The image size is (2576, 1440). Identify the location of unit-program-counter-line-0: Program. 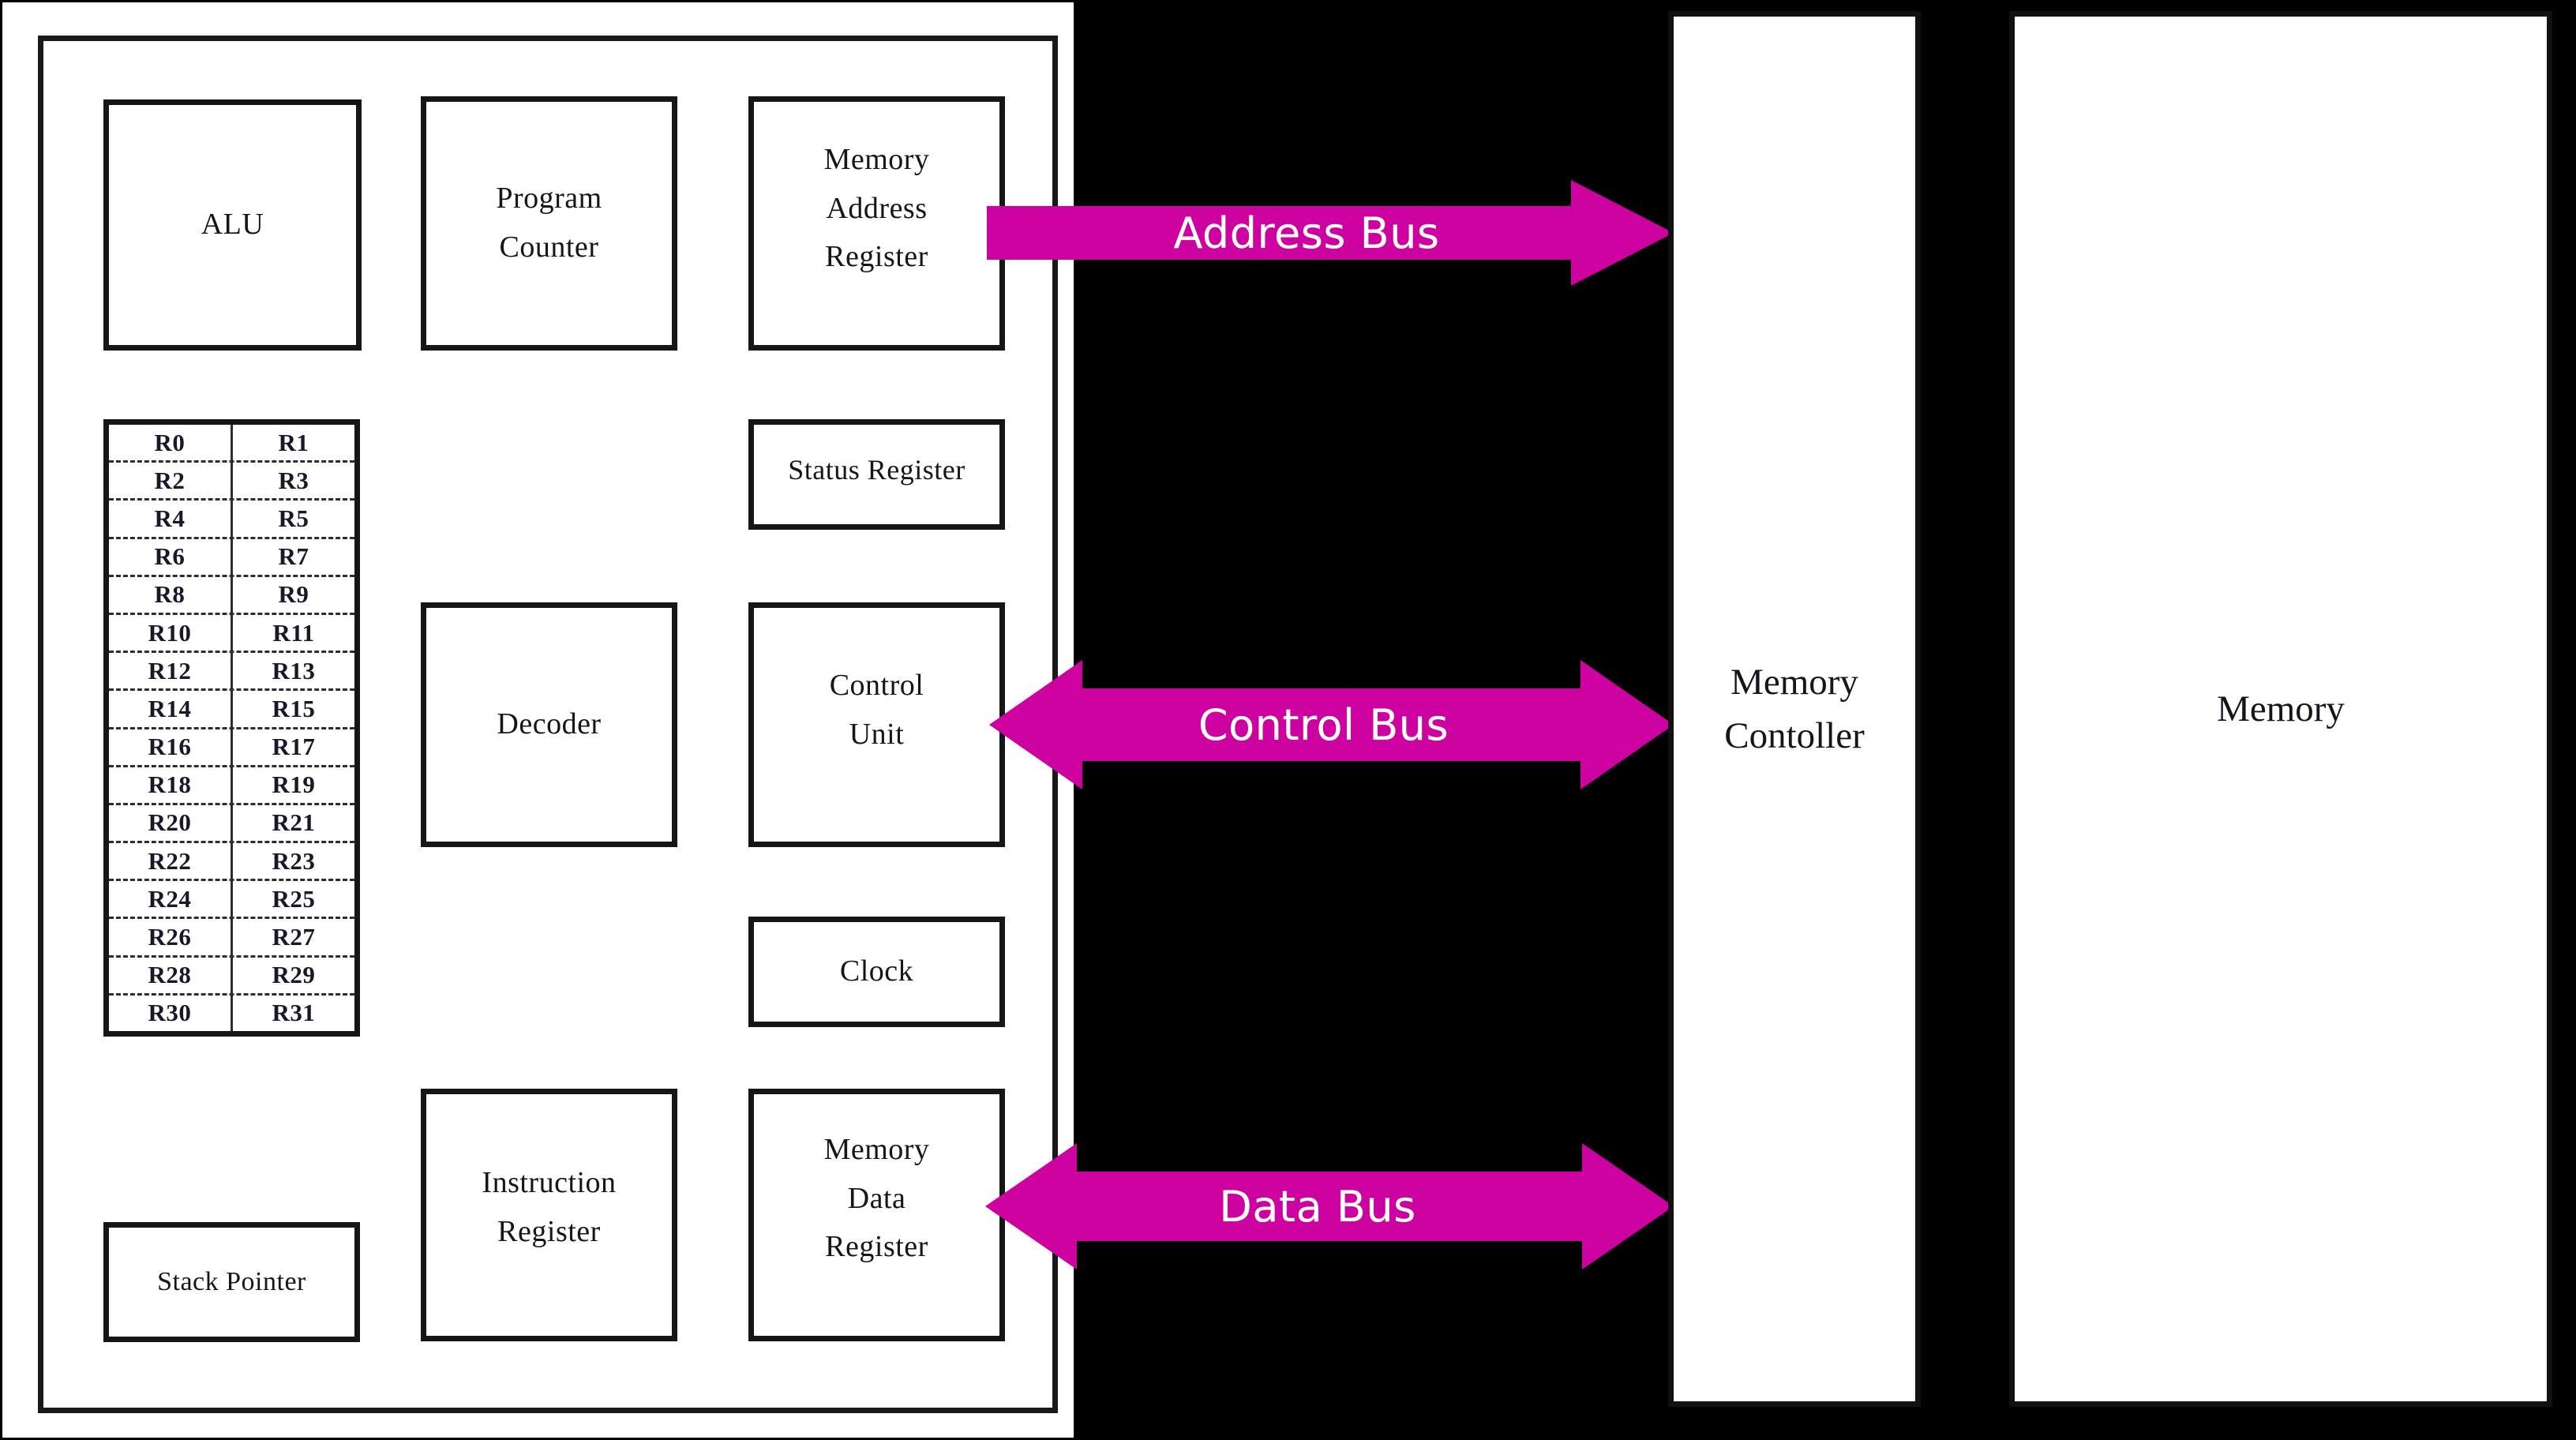
(549, 199).